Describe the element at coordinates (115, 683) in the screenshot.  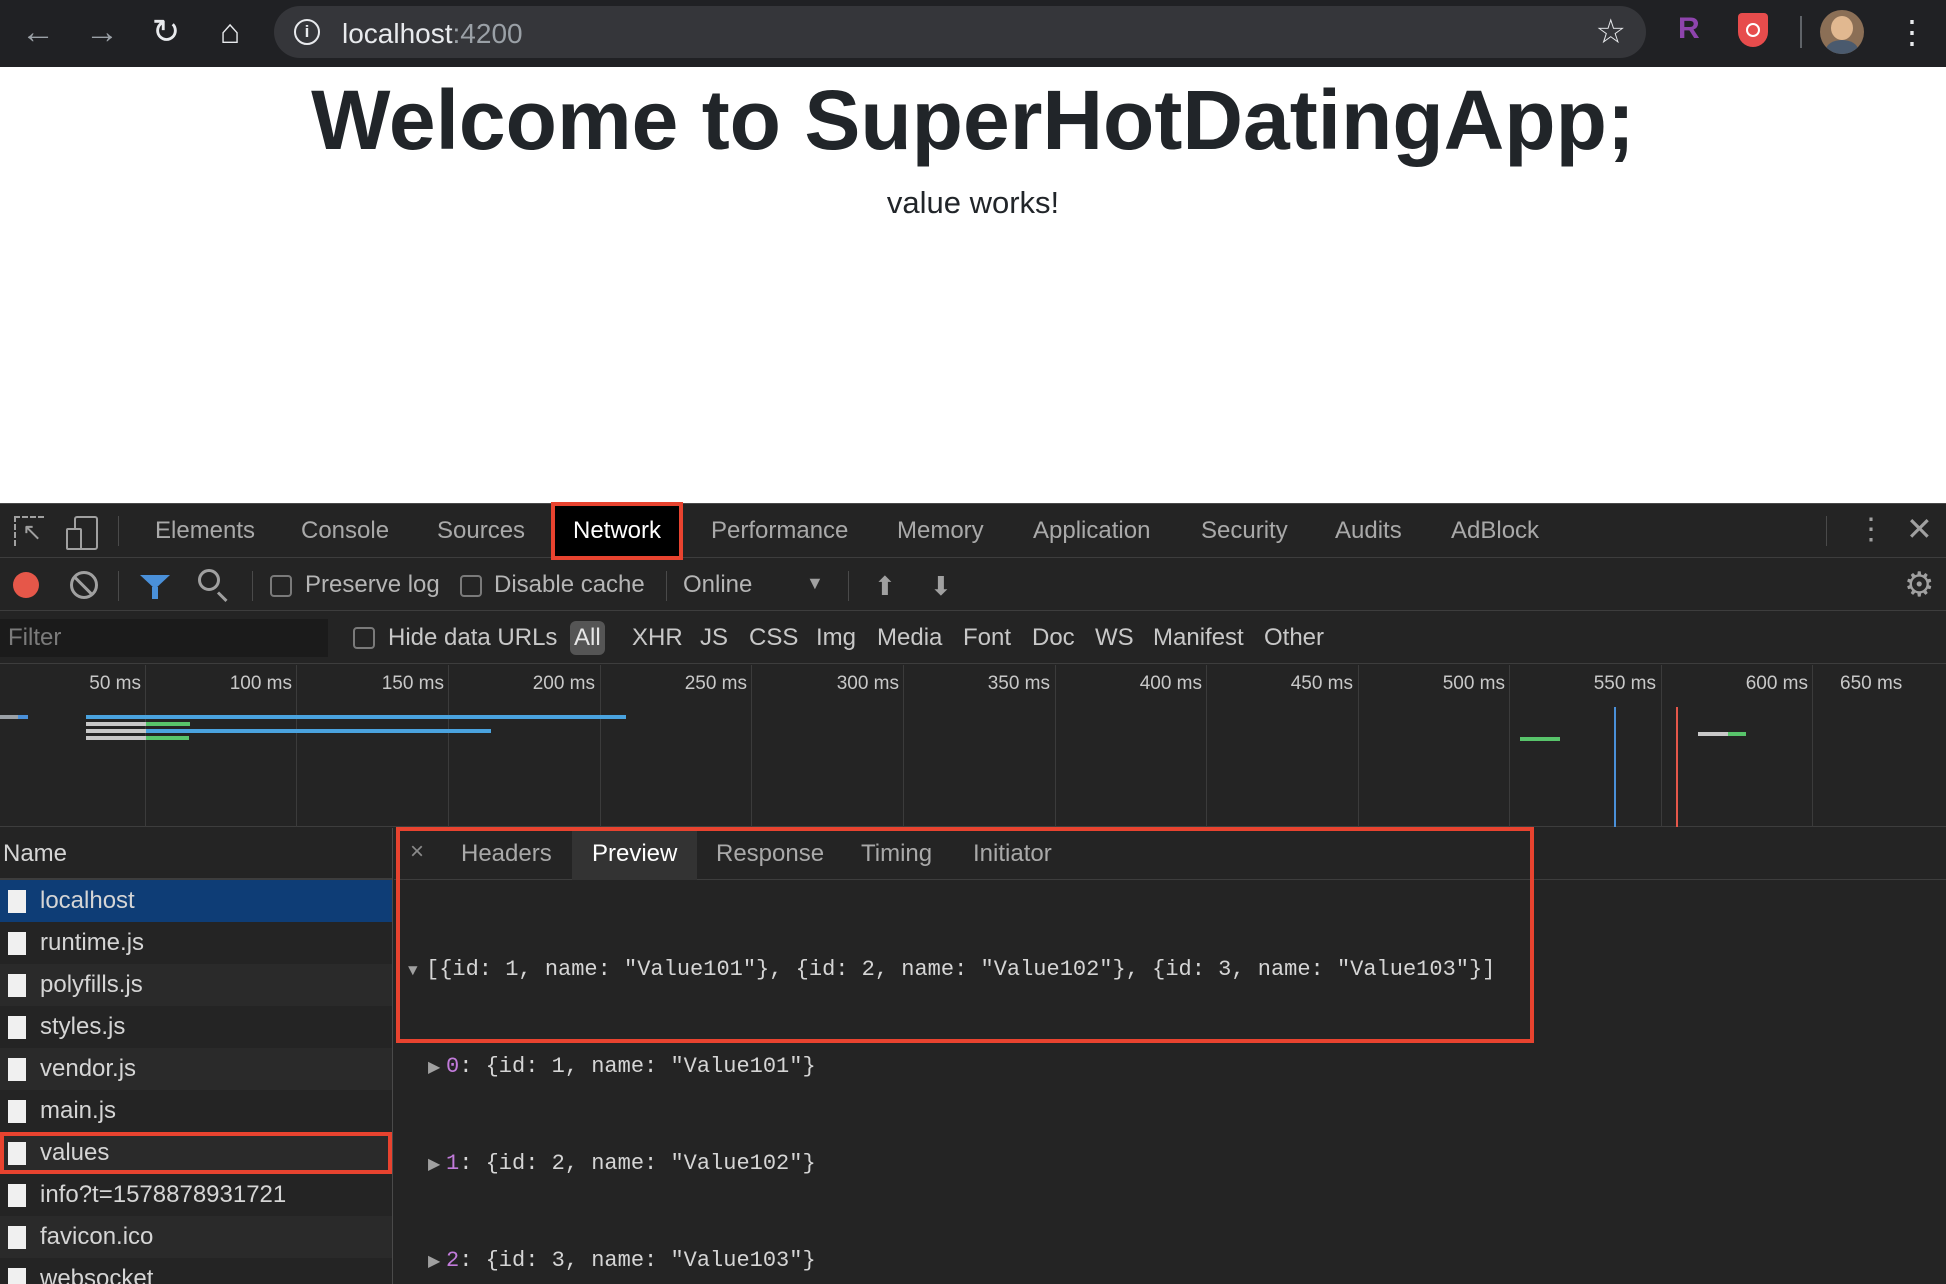
I see `timeline-tick-label: 50 ms` at that location.